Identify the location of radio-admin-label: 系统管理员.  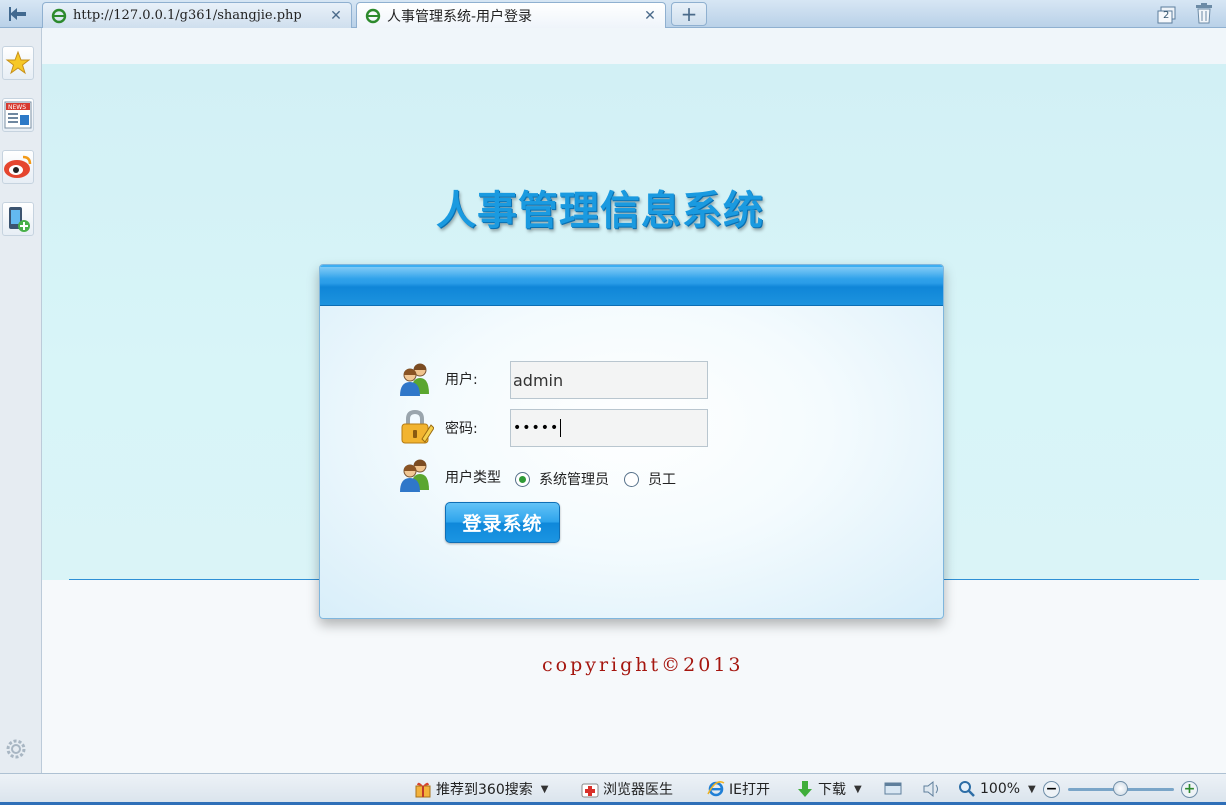
(574, 479).